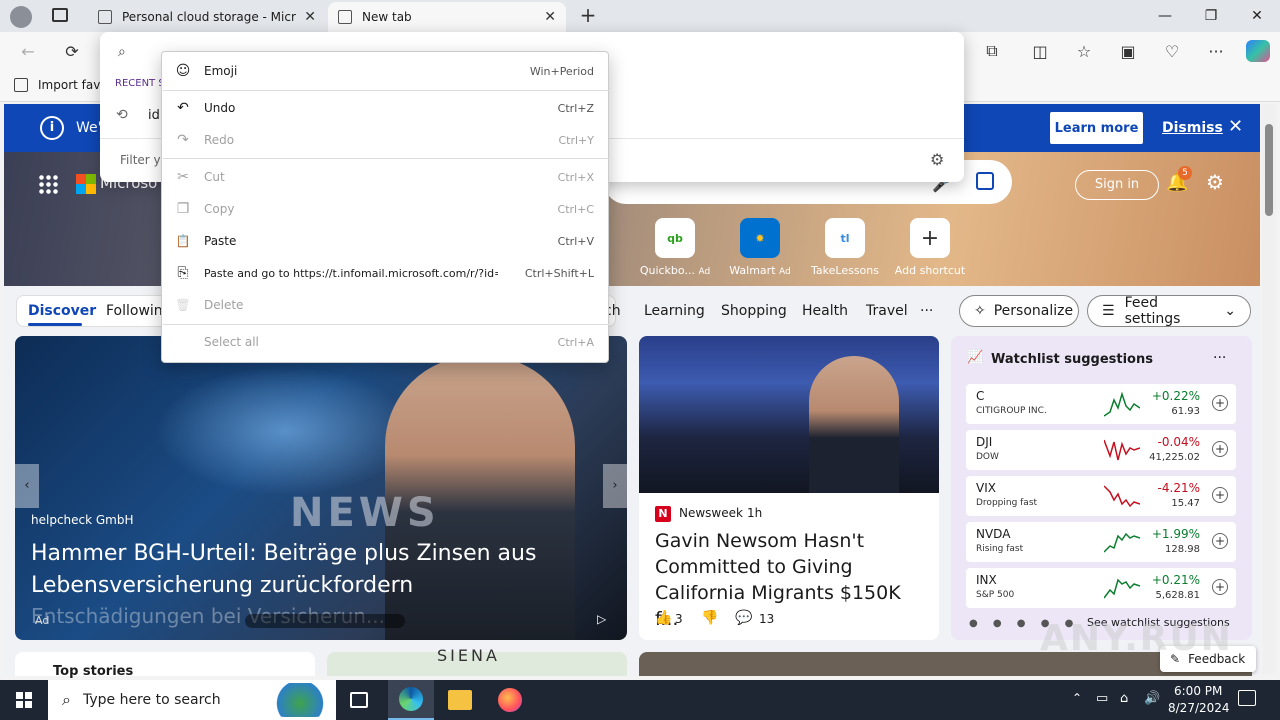 This screenshot has width=1280, height=720. What do you see at coordinates (1198, 691) in the screenshot?
I see `clock-time: 6:00 PM` at bounding box center [1198, 691].